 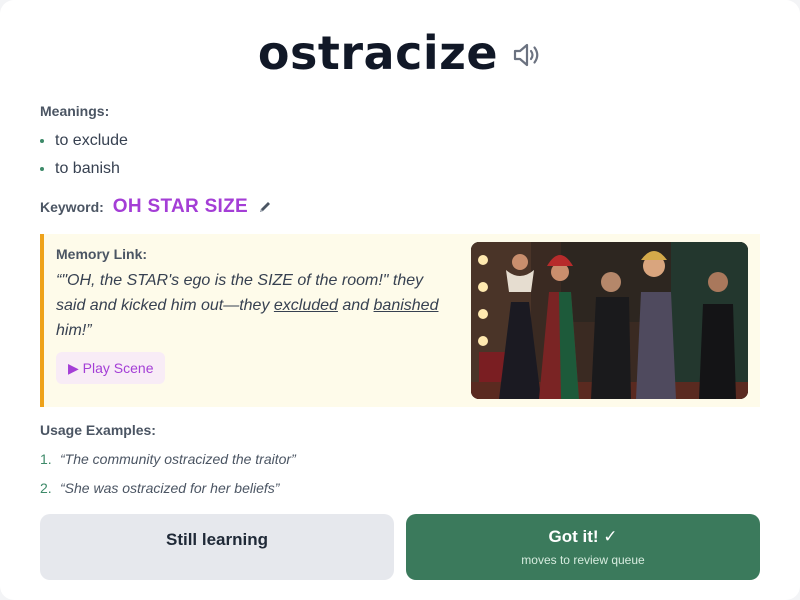 What do you see at coordinates (111, 368) in the screenshot?
I see `play-scene-button: ▶ Play Scene` at bounding box center [111, 368].